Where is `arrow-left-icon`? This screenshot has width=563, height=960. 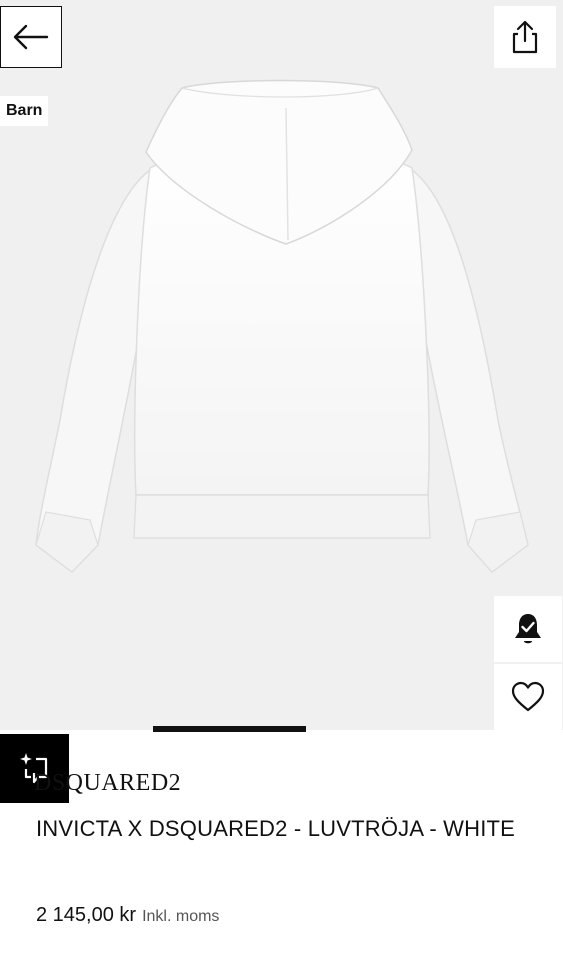
arrow-left-icon is located at coordinates (31, 37).